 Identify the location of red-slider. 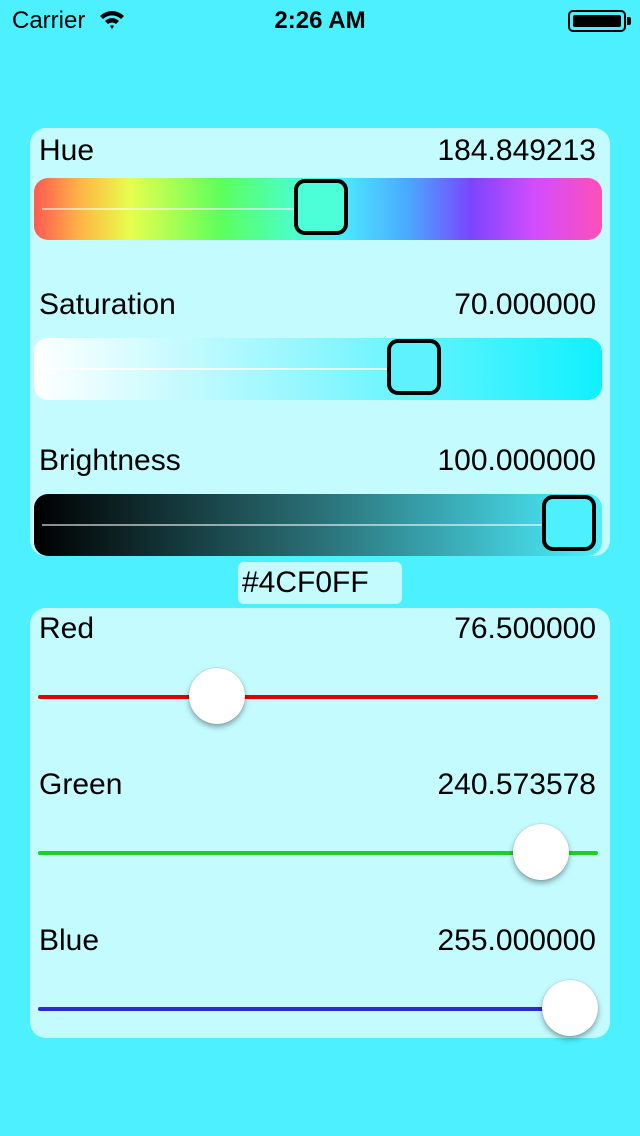
(318, 697).